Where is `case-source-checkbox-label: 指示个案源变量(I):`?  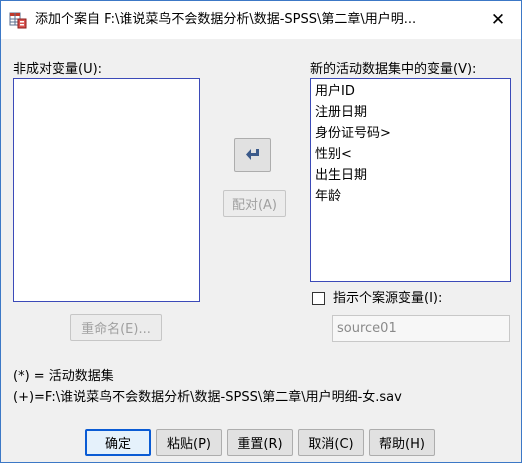 case-source-checkbox-label: 指示个案源变量(I): is located at coordinates (388, 298).